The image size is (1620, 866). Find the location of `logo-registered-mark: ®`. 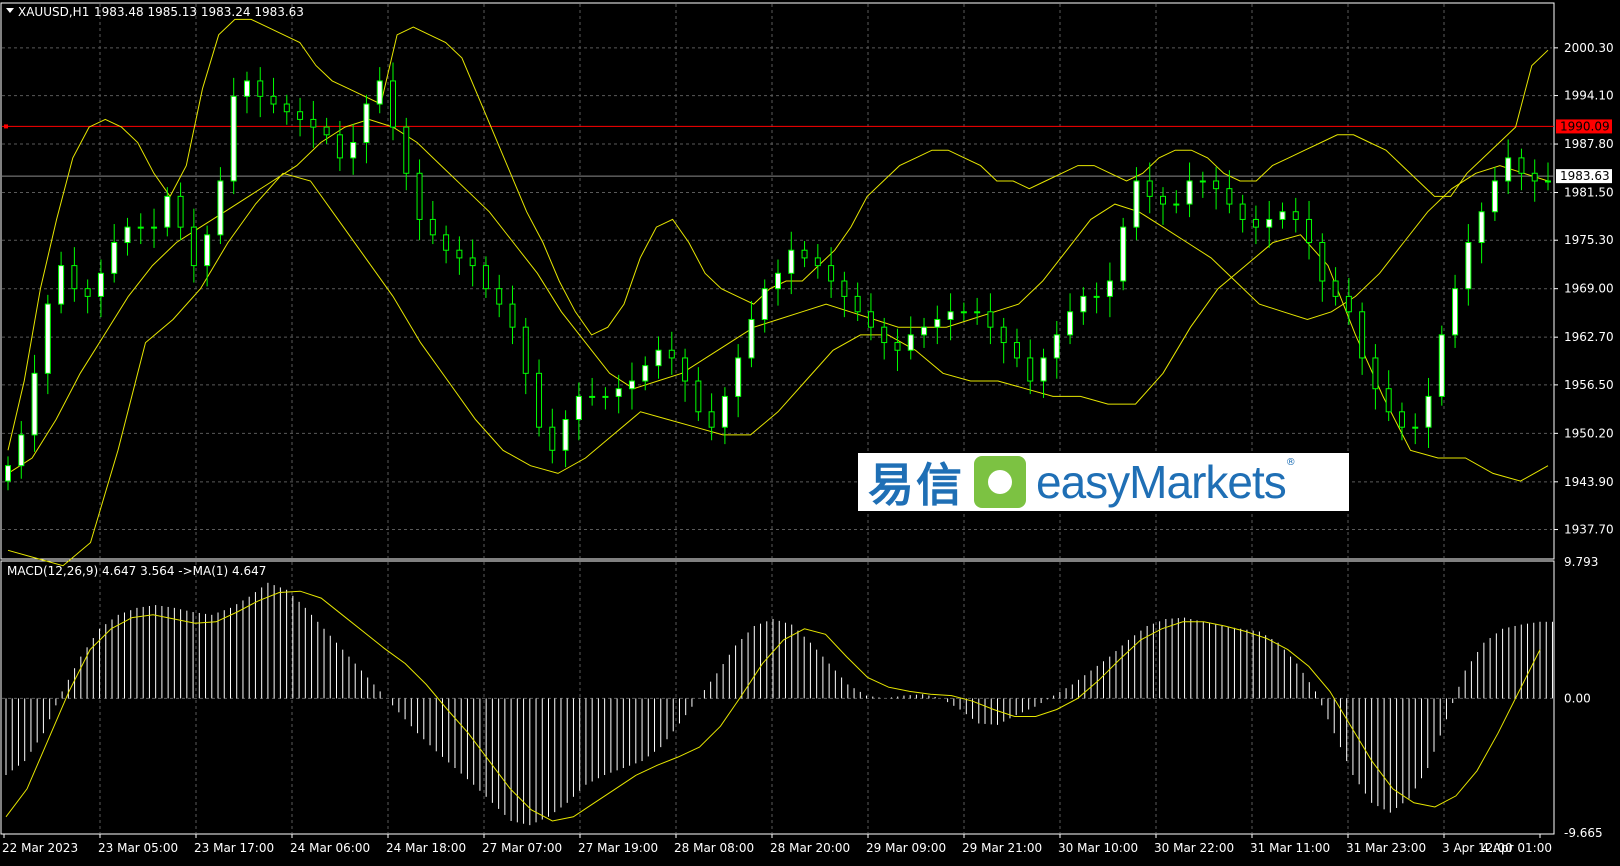

logo-registered-mark: ® is located at coordinates (1290, 462).